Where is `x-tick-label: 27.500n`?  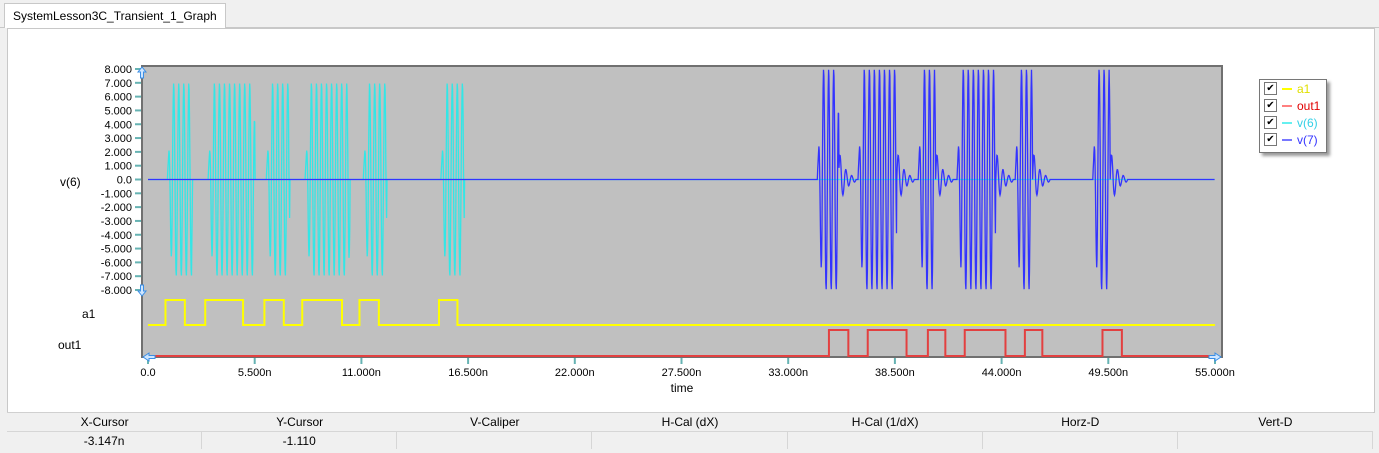
x-tick-label: 27.500n is located at coordinates (682, 373).